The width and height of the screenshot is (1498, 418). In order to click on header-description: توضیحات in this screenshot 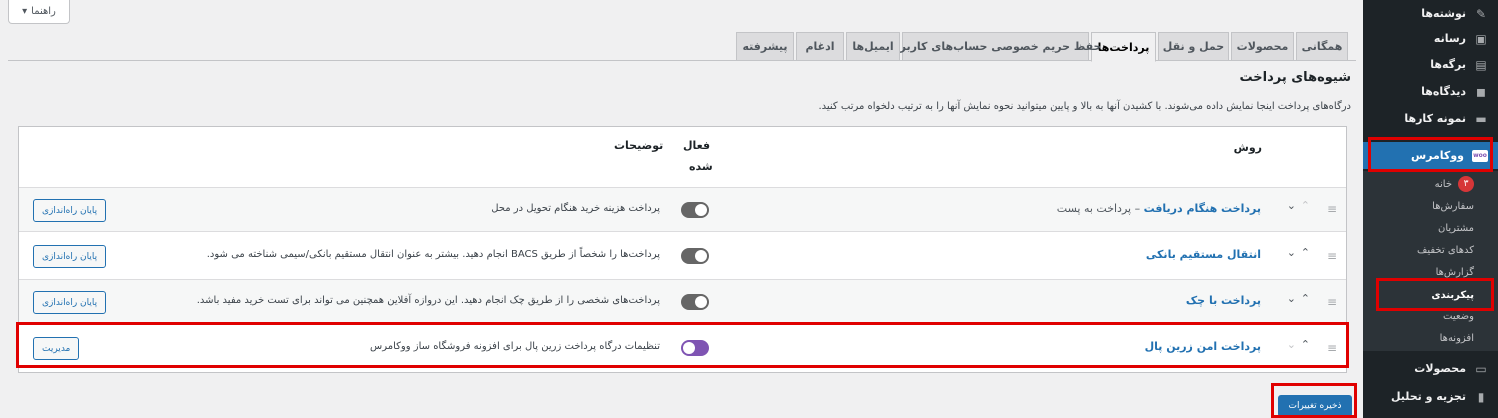, I will do `click(639, 145)`.